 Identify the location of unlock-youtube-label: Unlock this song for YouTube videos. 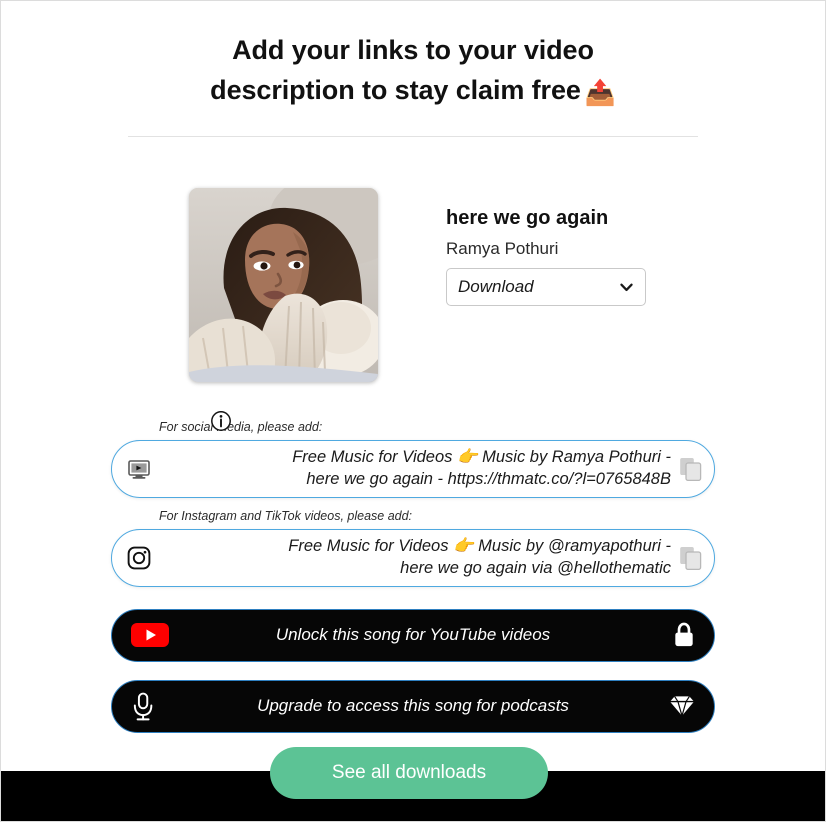
(413, 635).